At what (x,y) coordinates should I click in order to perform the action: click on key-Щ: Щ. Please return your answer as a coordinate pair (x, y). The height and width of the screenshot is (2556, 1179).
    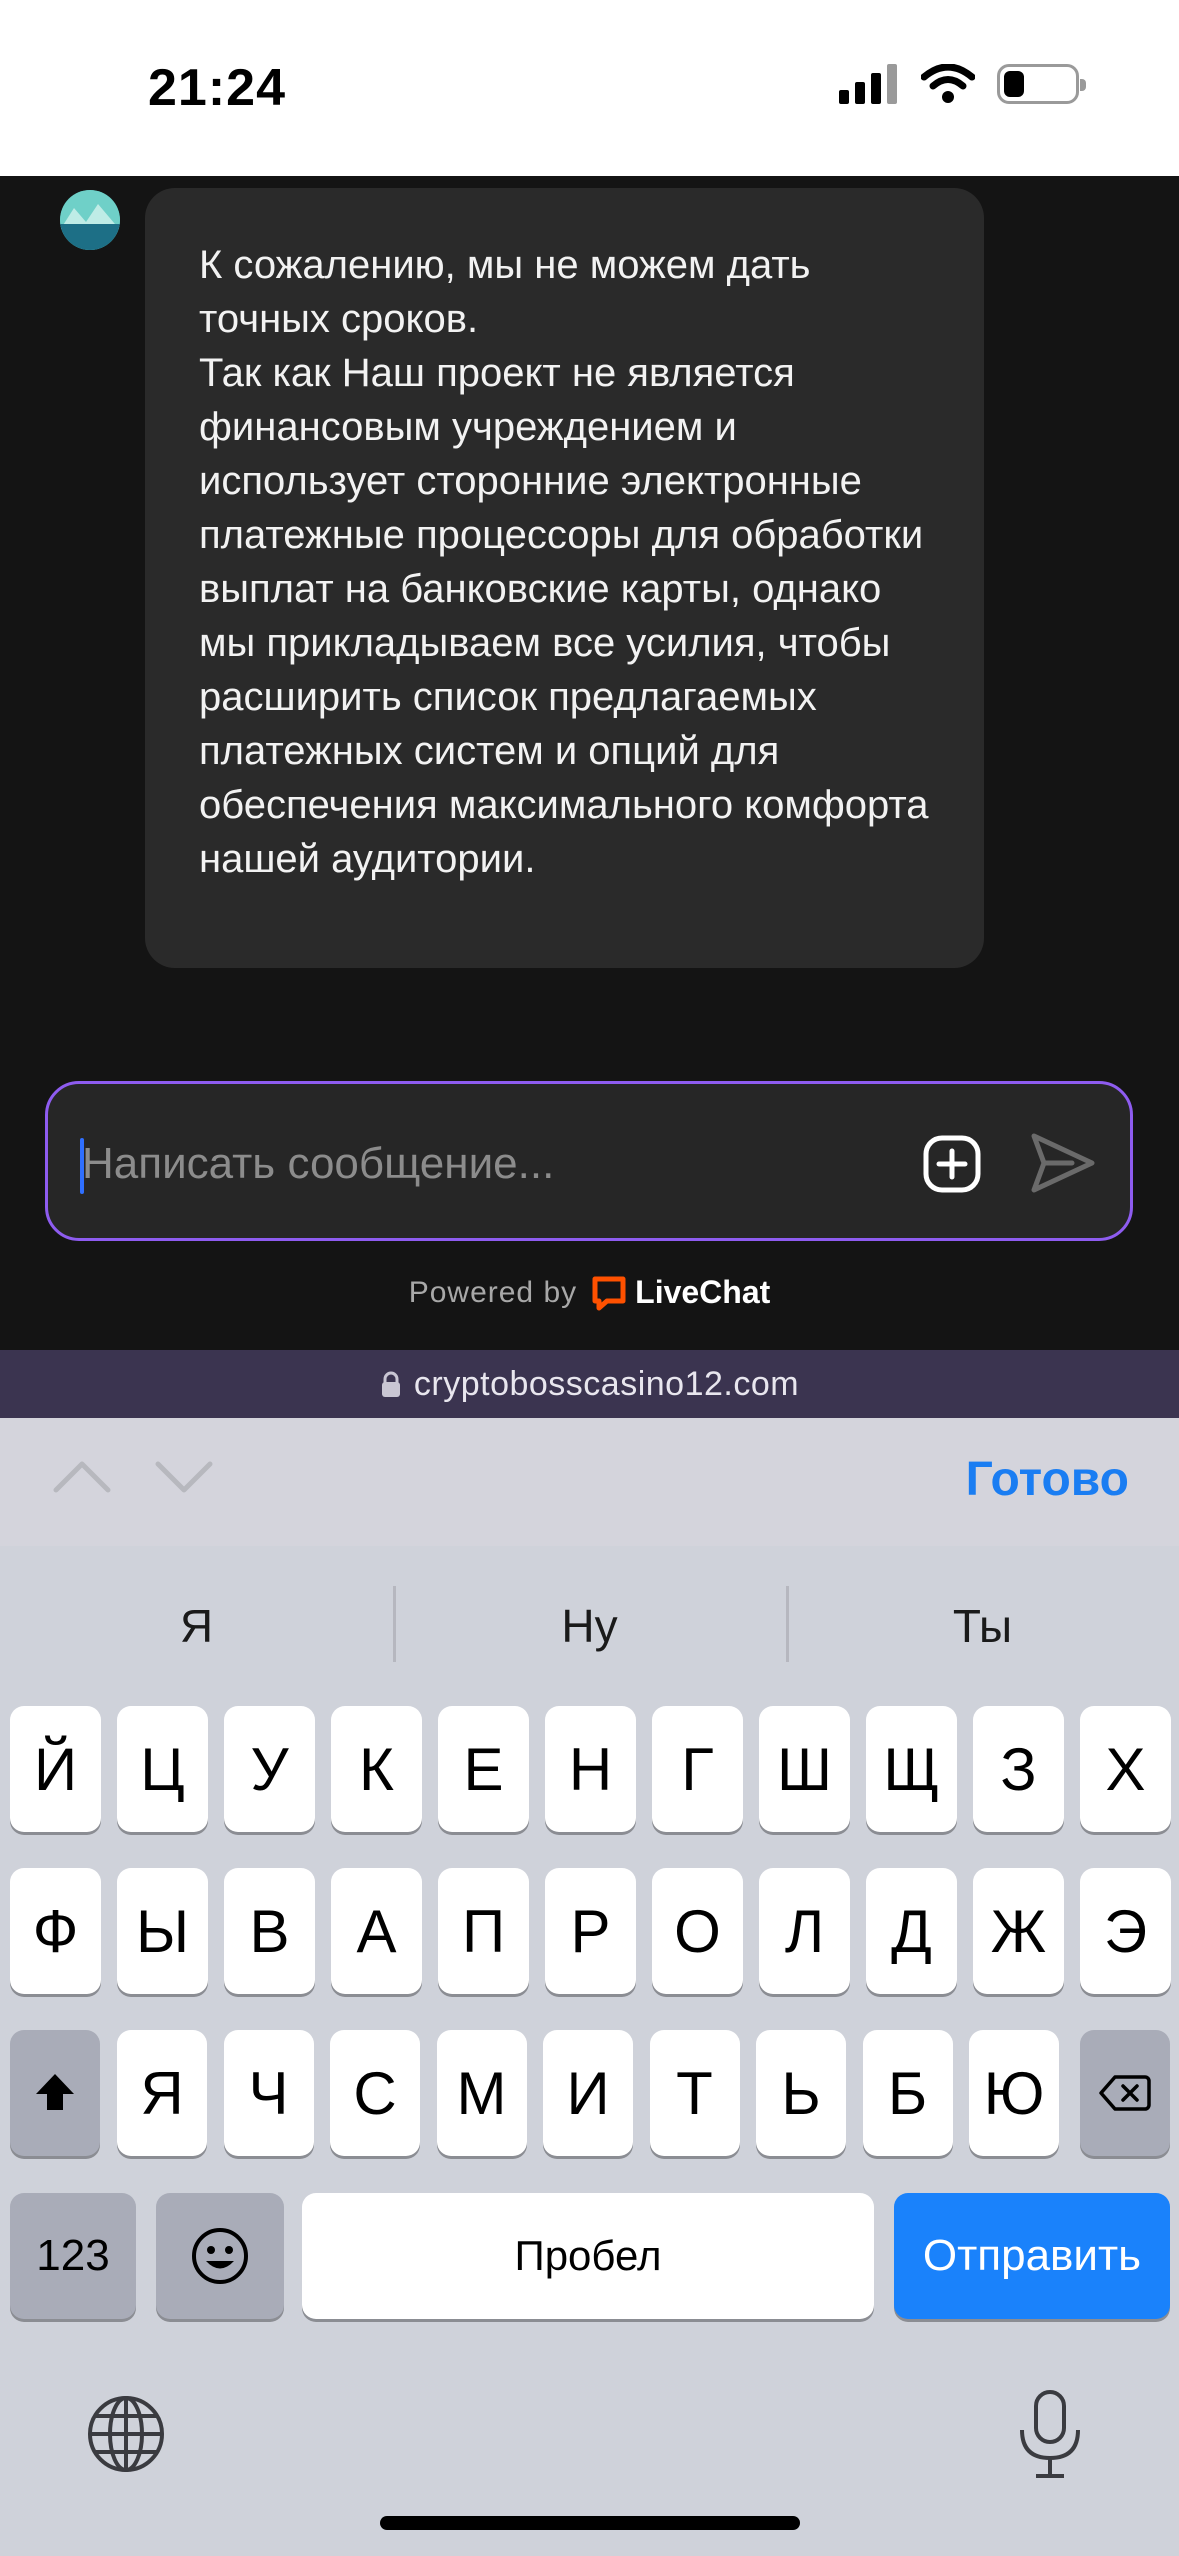
    Looking at the image, I should click on (911, 1769).